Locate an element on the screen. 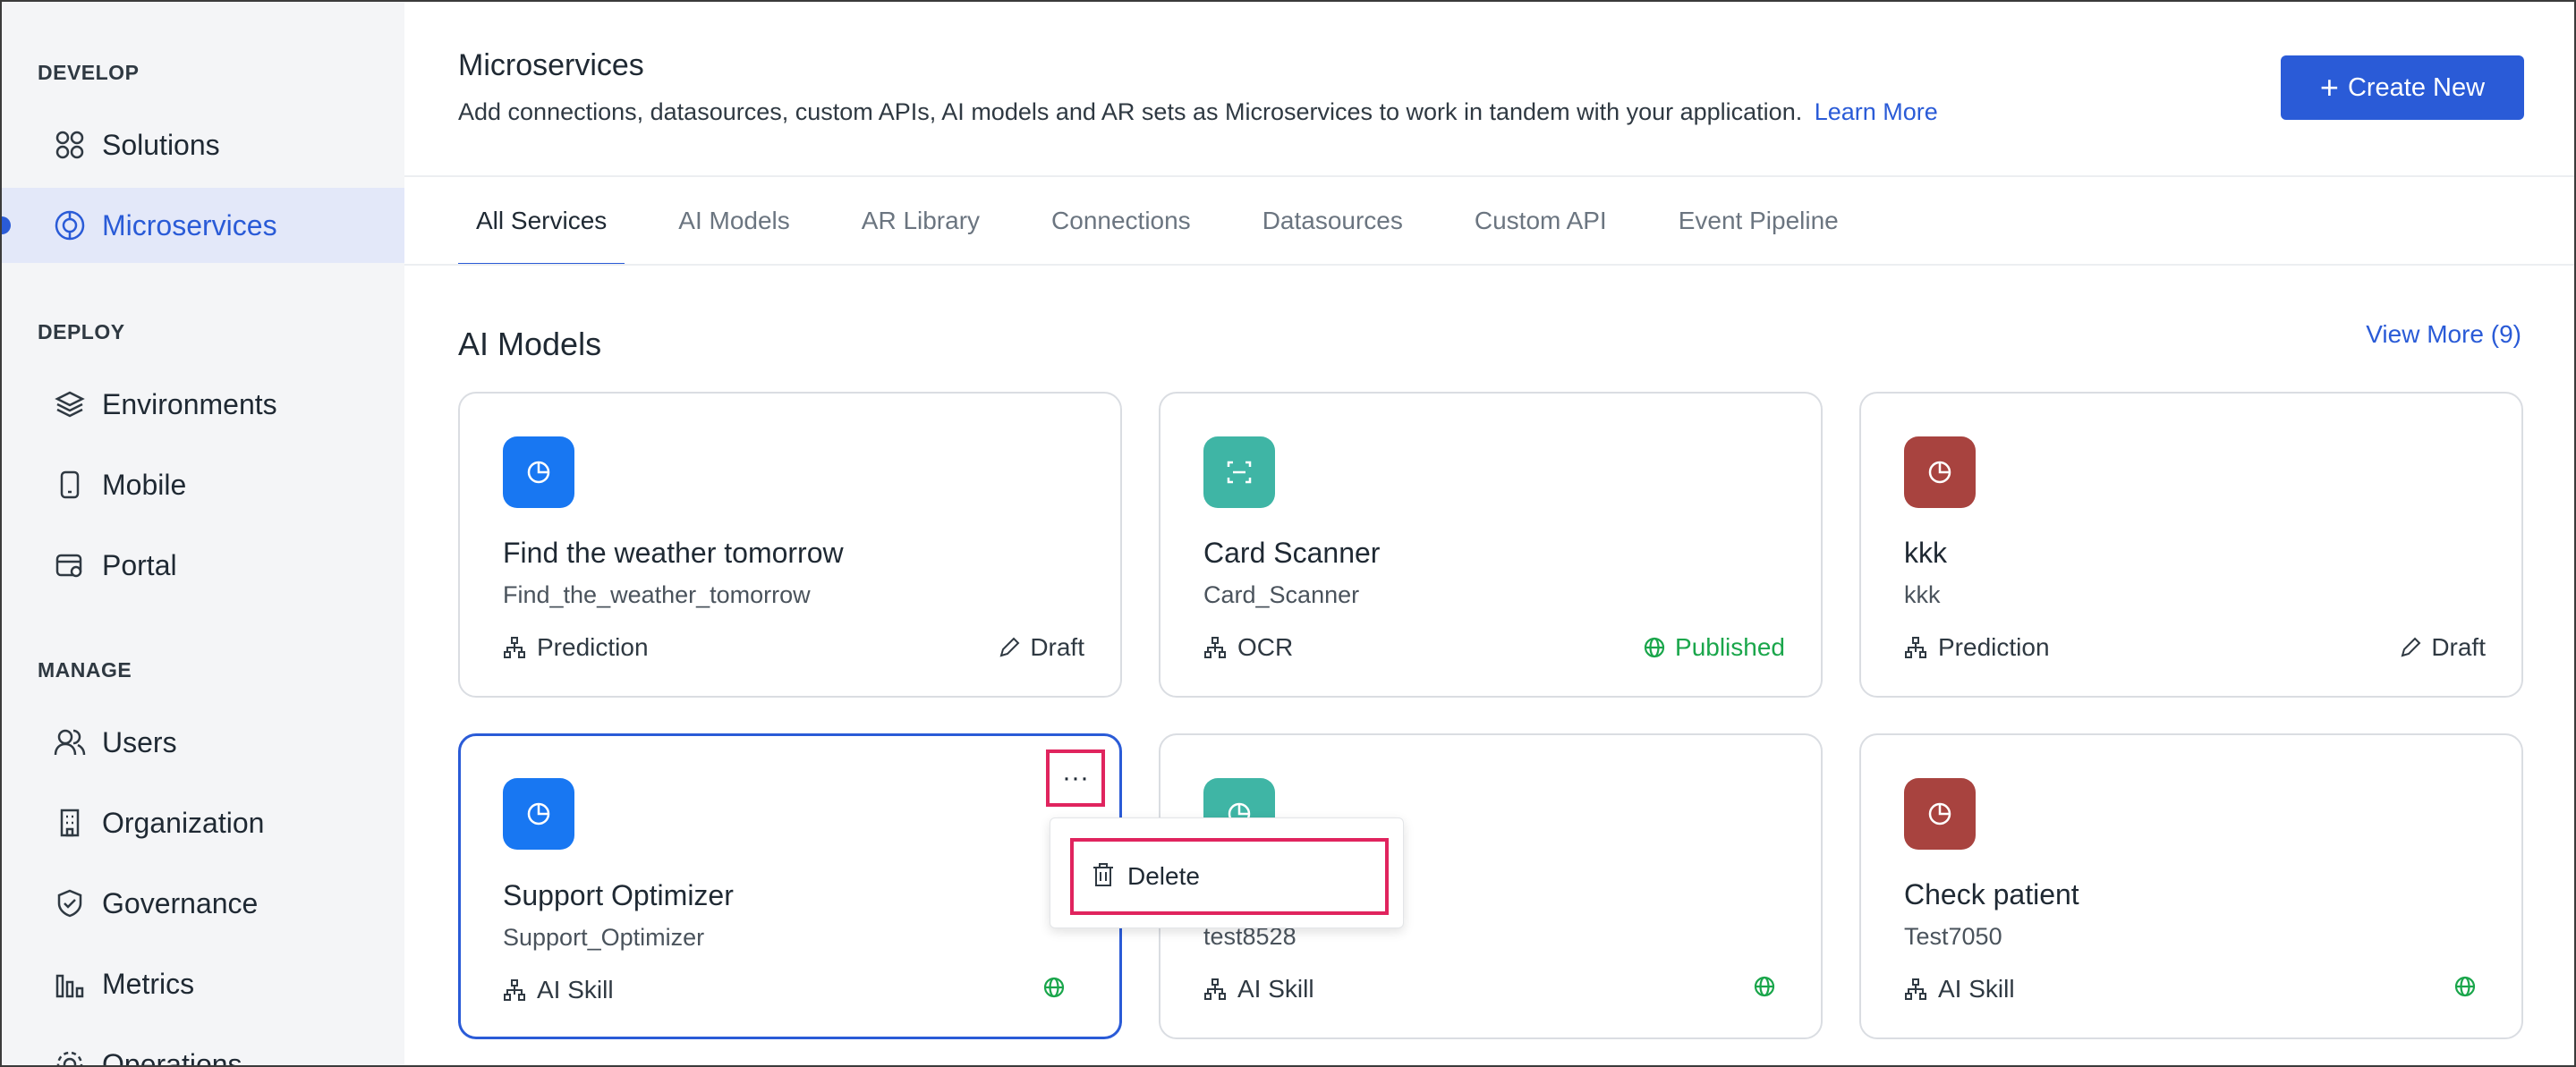 The height and width of the screenshot is (1067, 2576). more-options-button: ··· is located at coordinates (1075, 778).